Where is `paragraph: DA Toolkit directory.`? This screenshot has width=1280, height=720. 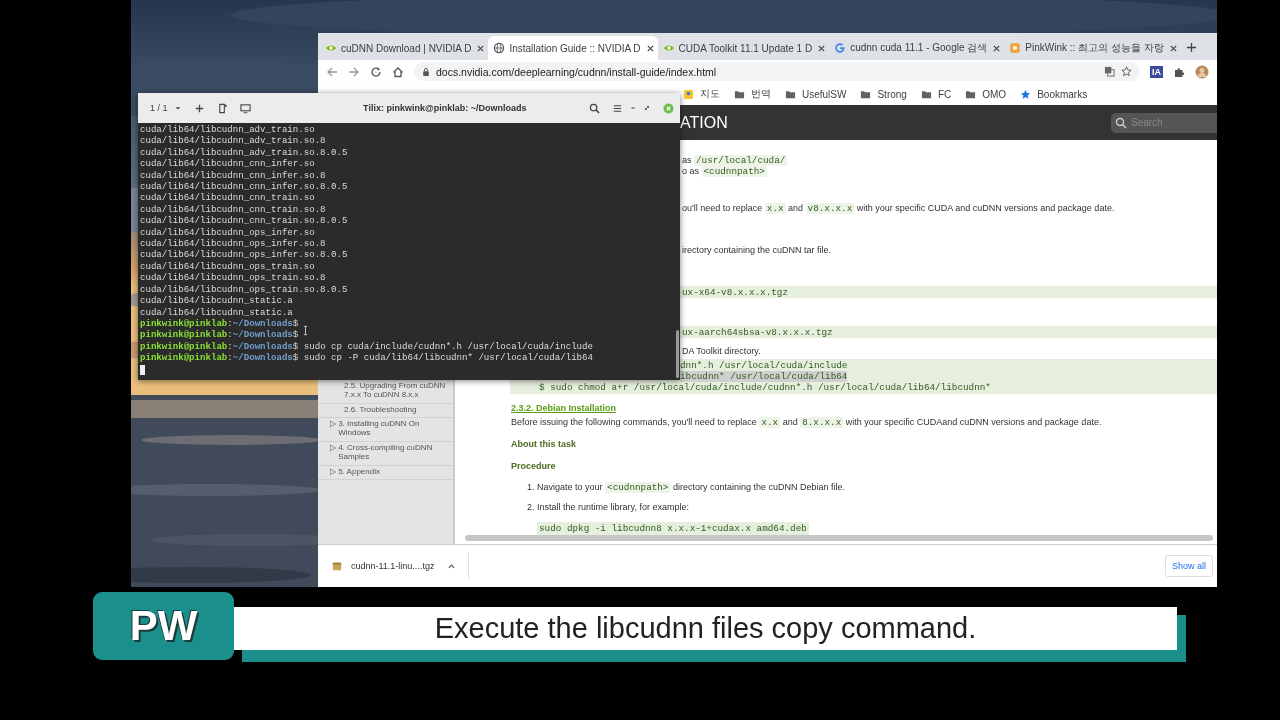 paragraph: DA Toolkit directory. is located at coordinates (721, 351).